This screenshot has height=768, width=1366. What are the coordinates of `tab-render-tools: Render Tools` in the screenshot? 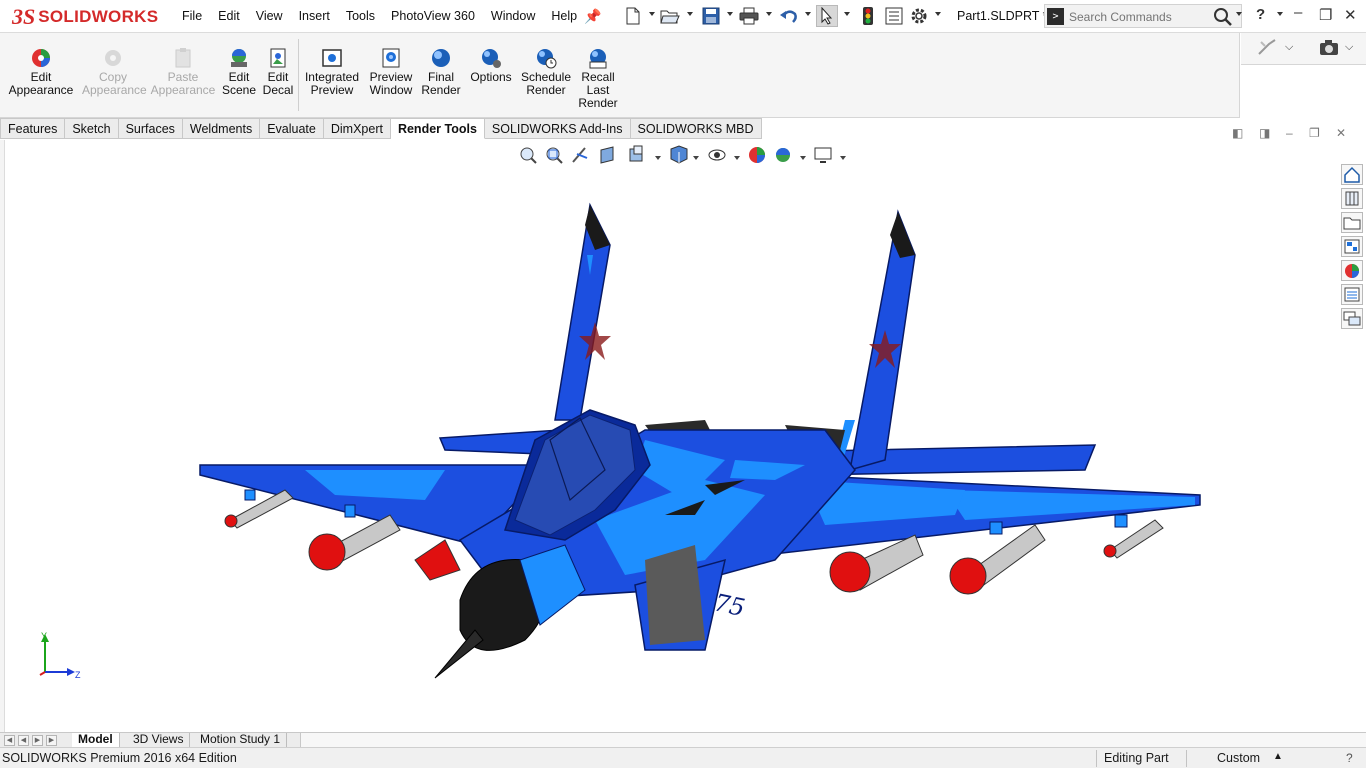 It's located at (437, 128).